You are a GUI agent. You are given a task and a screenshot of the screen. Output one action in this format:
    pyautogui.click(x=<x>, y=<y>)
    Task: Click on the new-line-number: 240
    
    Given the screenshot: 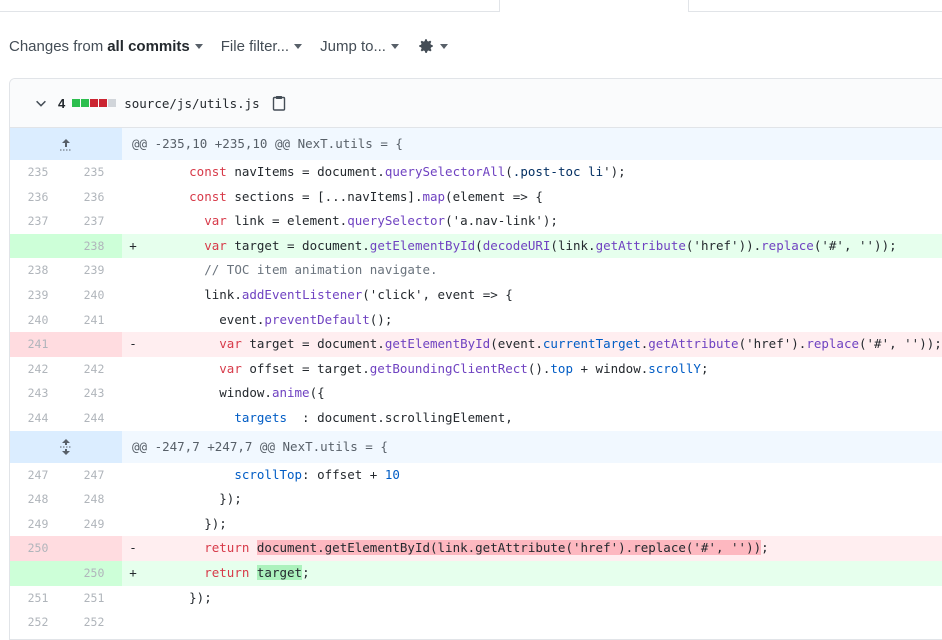 What is the action you would take?
    pyautogui.click(x=94, y=295)
    